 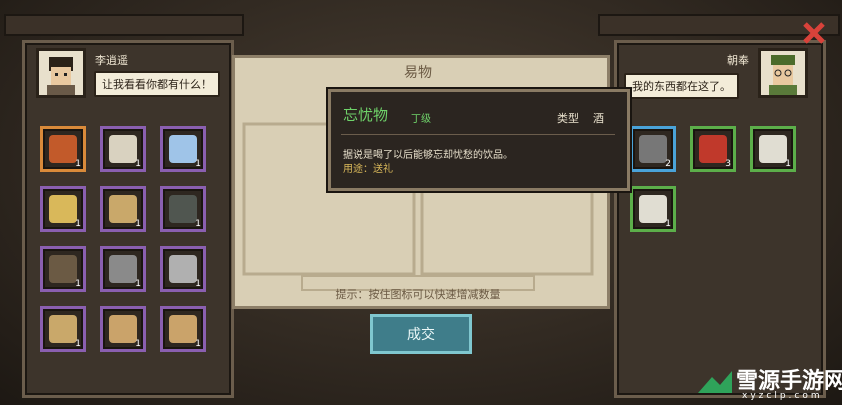 I want to click on black-leaf-icon, so click(x=183, y=209).